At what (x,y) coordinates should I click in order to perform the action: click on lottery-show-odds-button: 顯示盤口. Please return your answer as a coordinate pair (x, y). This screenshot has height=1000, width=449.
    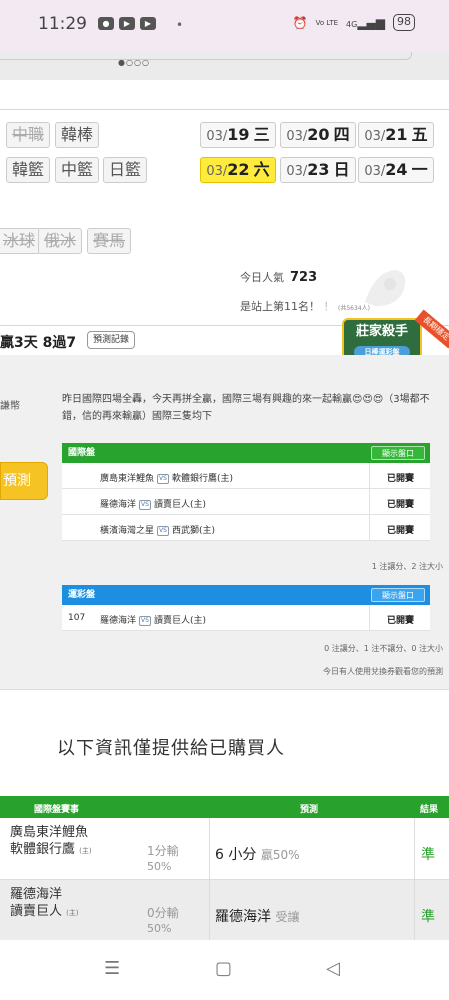
    Looking at the image, I should click on (398, 595).